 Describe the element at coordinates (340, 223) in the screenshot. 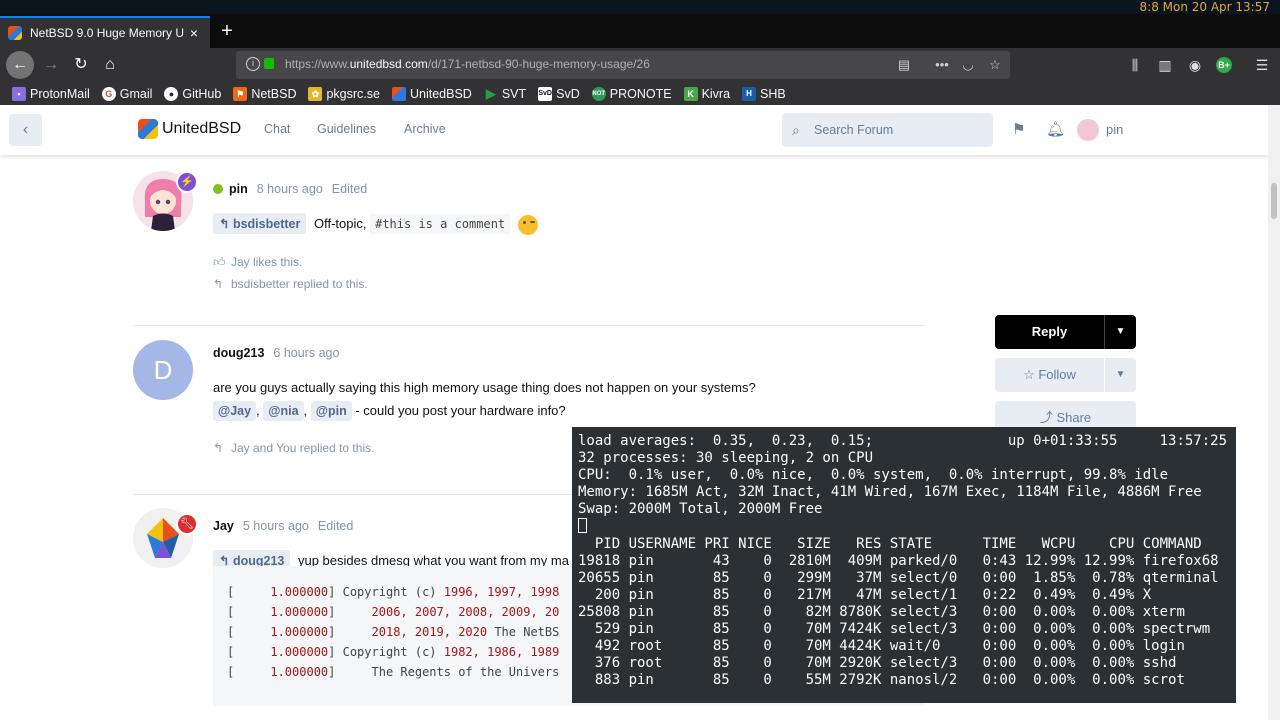

I see `post-text: Off-topic,` at that location.